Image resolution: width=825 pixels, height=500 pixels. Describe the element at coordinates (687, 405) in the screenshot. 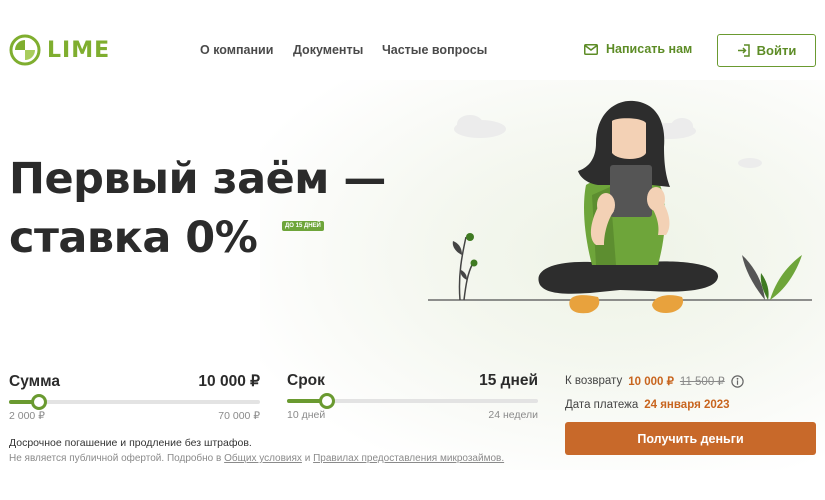

I see `payment-date-value: 24 января 2023` at that location.